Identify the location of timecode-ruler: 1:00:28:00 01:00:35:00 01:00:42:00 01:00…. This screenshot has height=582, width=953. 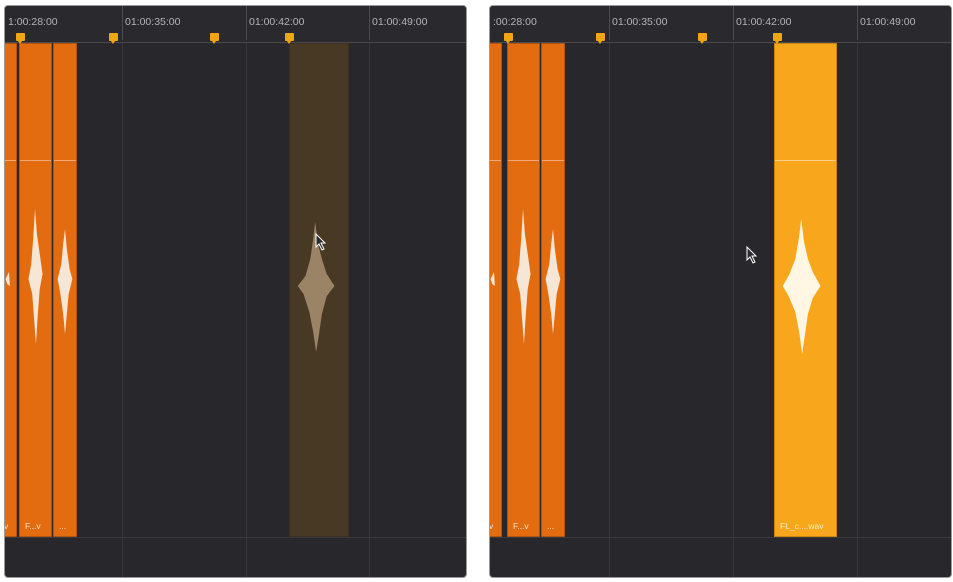
(235, 25).